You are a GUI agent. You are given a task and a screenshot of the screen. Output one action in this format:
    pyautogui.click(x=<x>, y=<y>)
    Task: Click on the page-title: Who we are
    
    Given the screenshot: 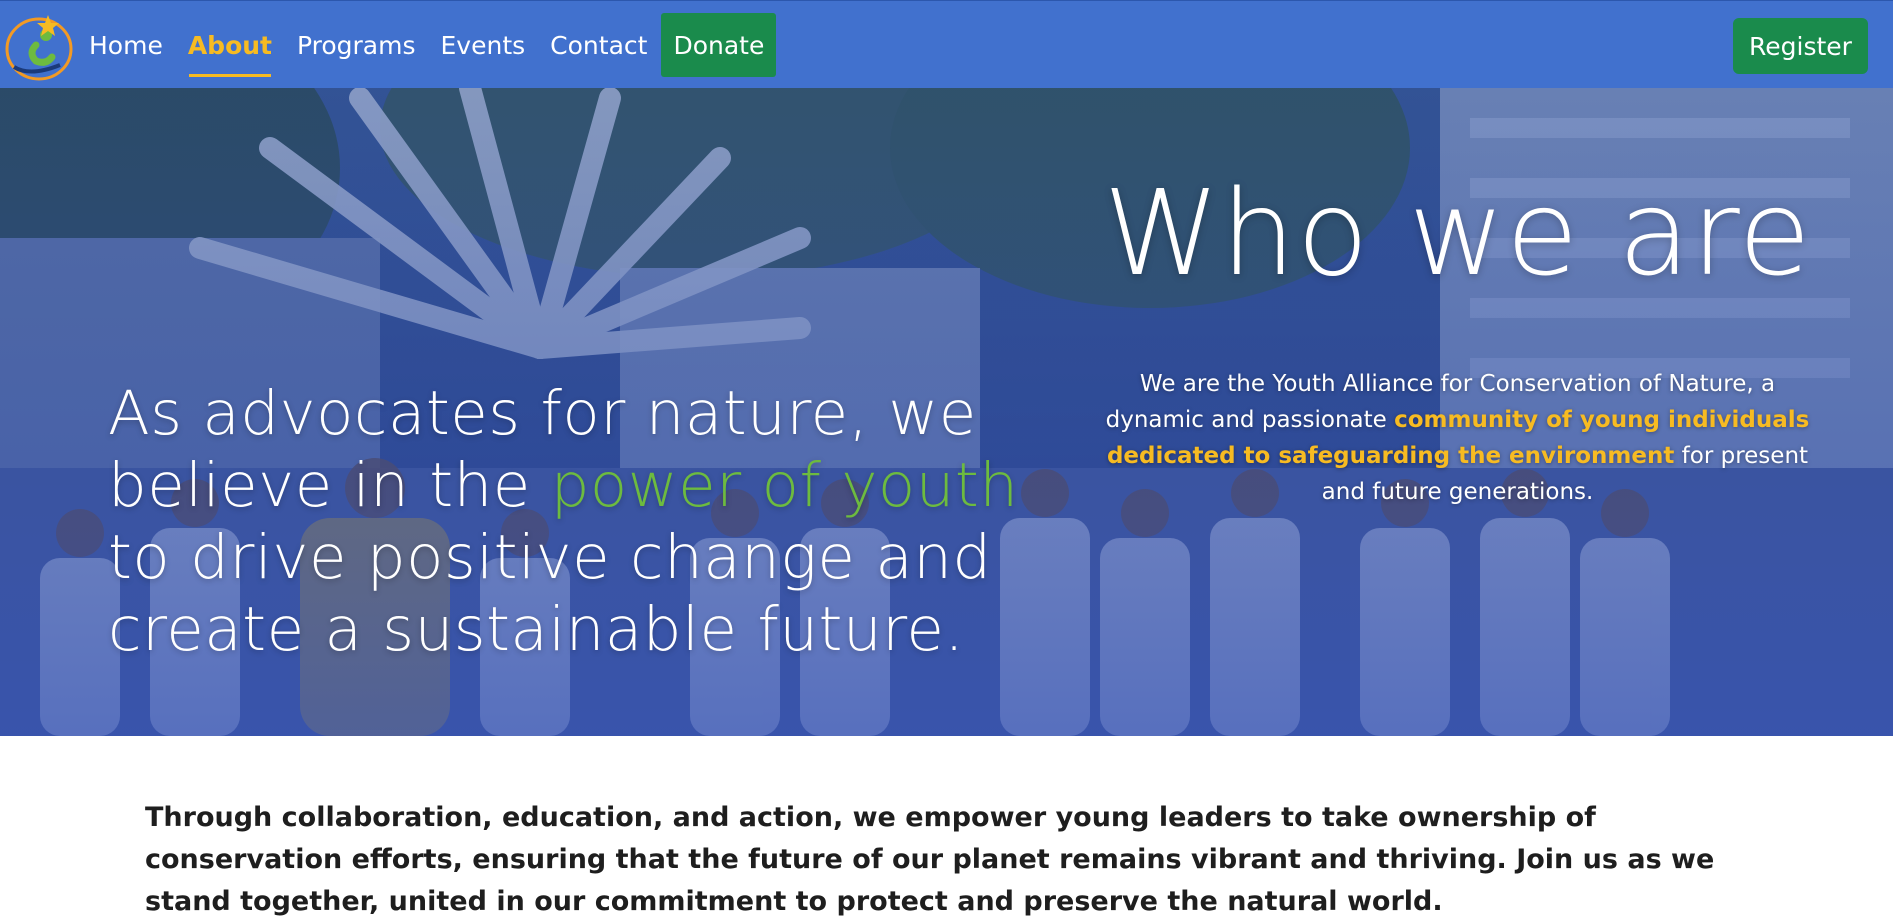 What is the action you would take?
    pyautogui.click(x=1457, y=233)
    